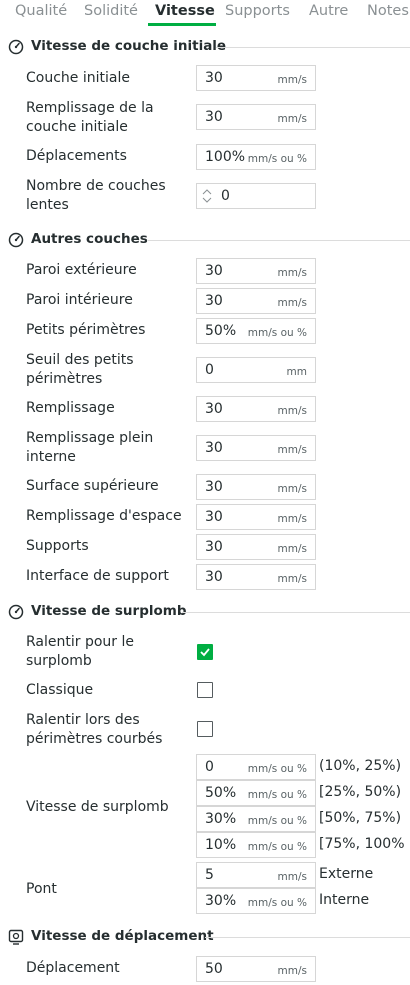 This screenshot has width=410, height=985. Describe the element at coordinates (41, 11) in the screenshot. I see `tab-quality: Qualité` at that location.